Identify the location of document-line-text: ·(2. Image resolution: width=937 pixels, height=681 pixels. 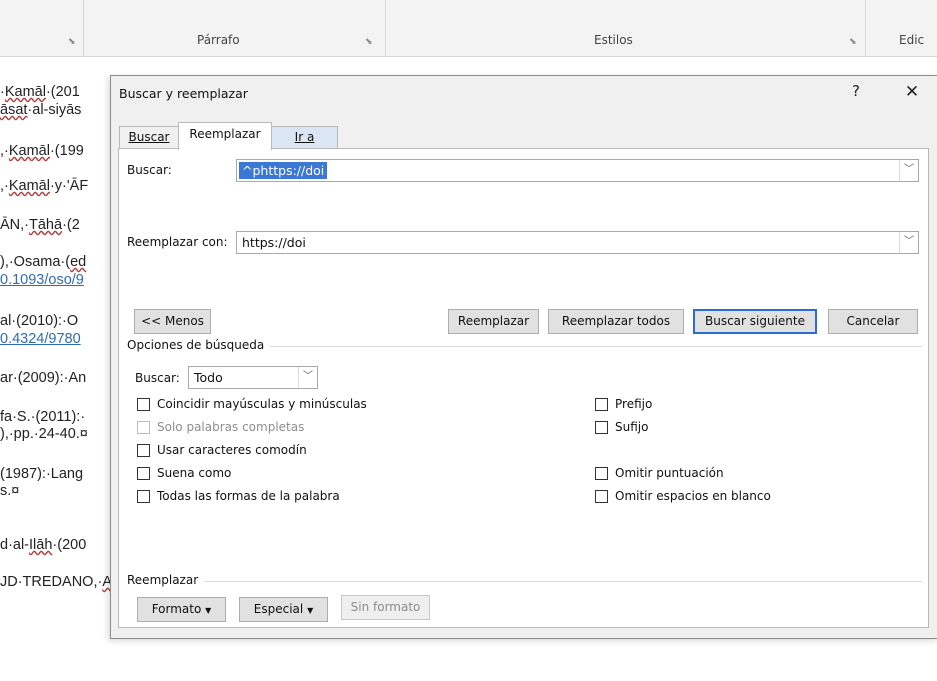
(71, 225).